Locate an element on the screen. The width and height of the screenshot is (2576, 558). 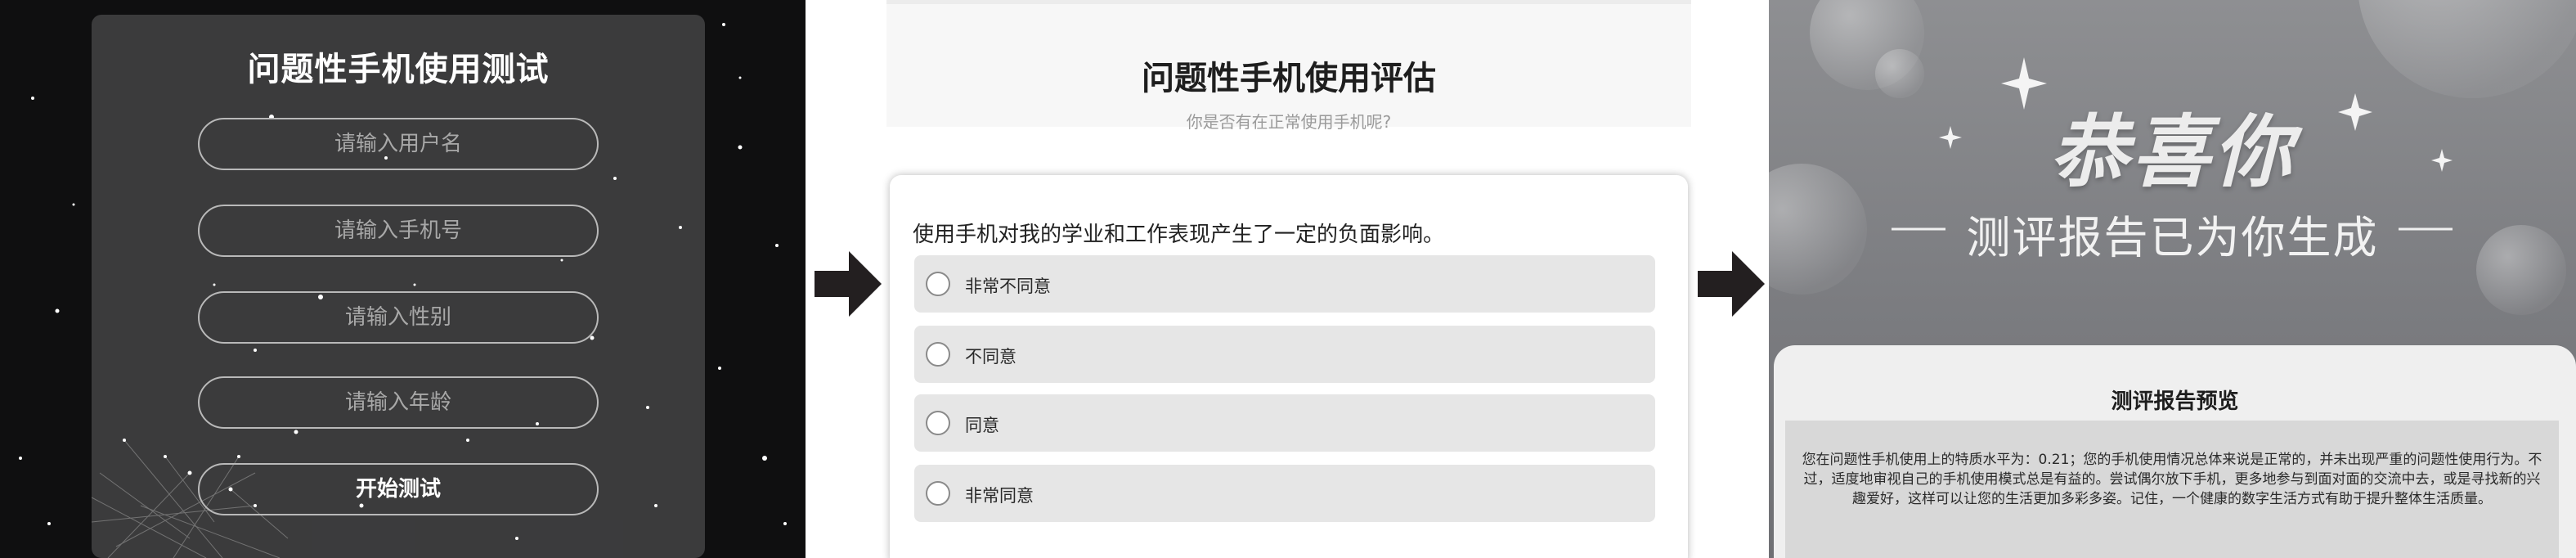
report-preview-title: 测评报告预览 is located at coordinates (2175, 402).